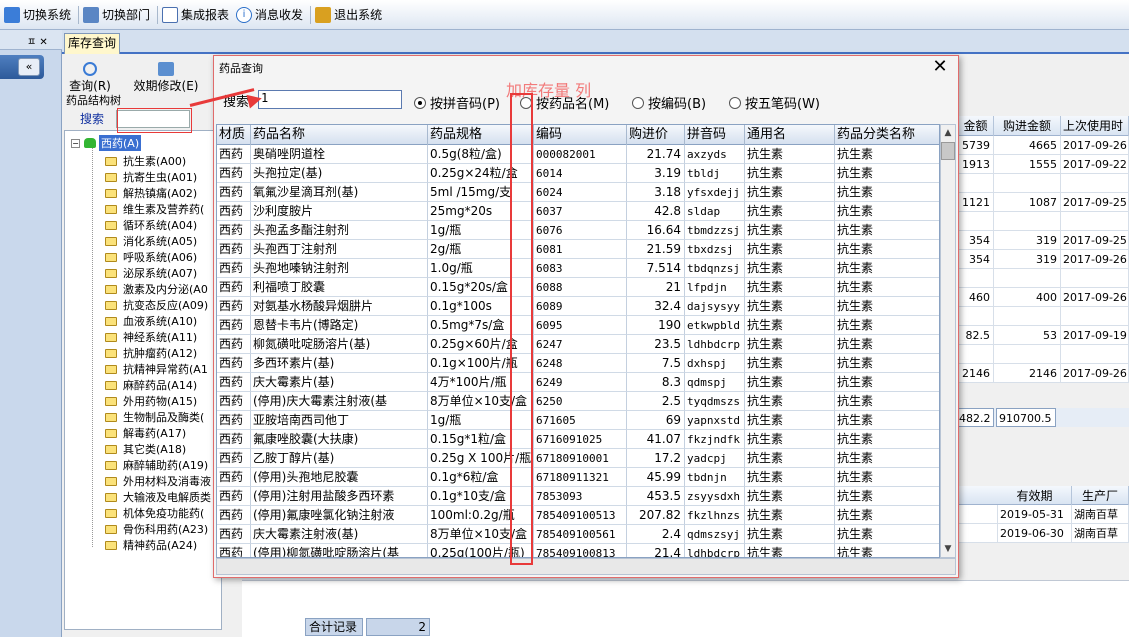 This screenshot has width=1129, height=637. What do you see at coordinates (1027, 126) in the screenshot?
I see `column-header: 购进金额` at bounding box center [1027, 126].